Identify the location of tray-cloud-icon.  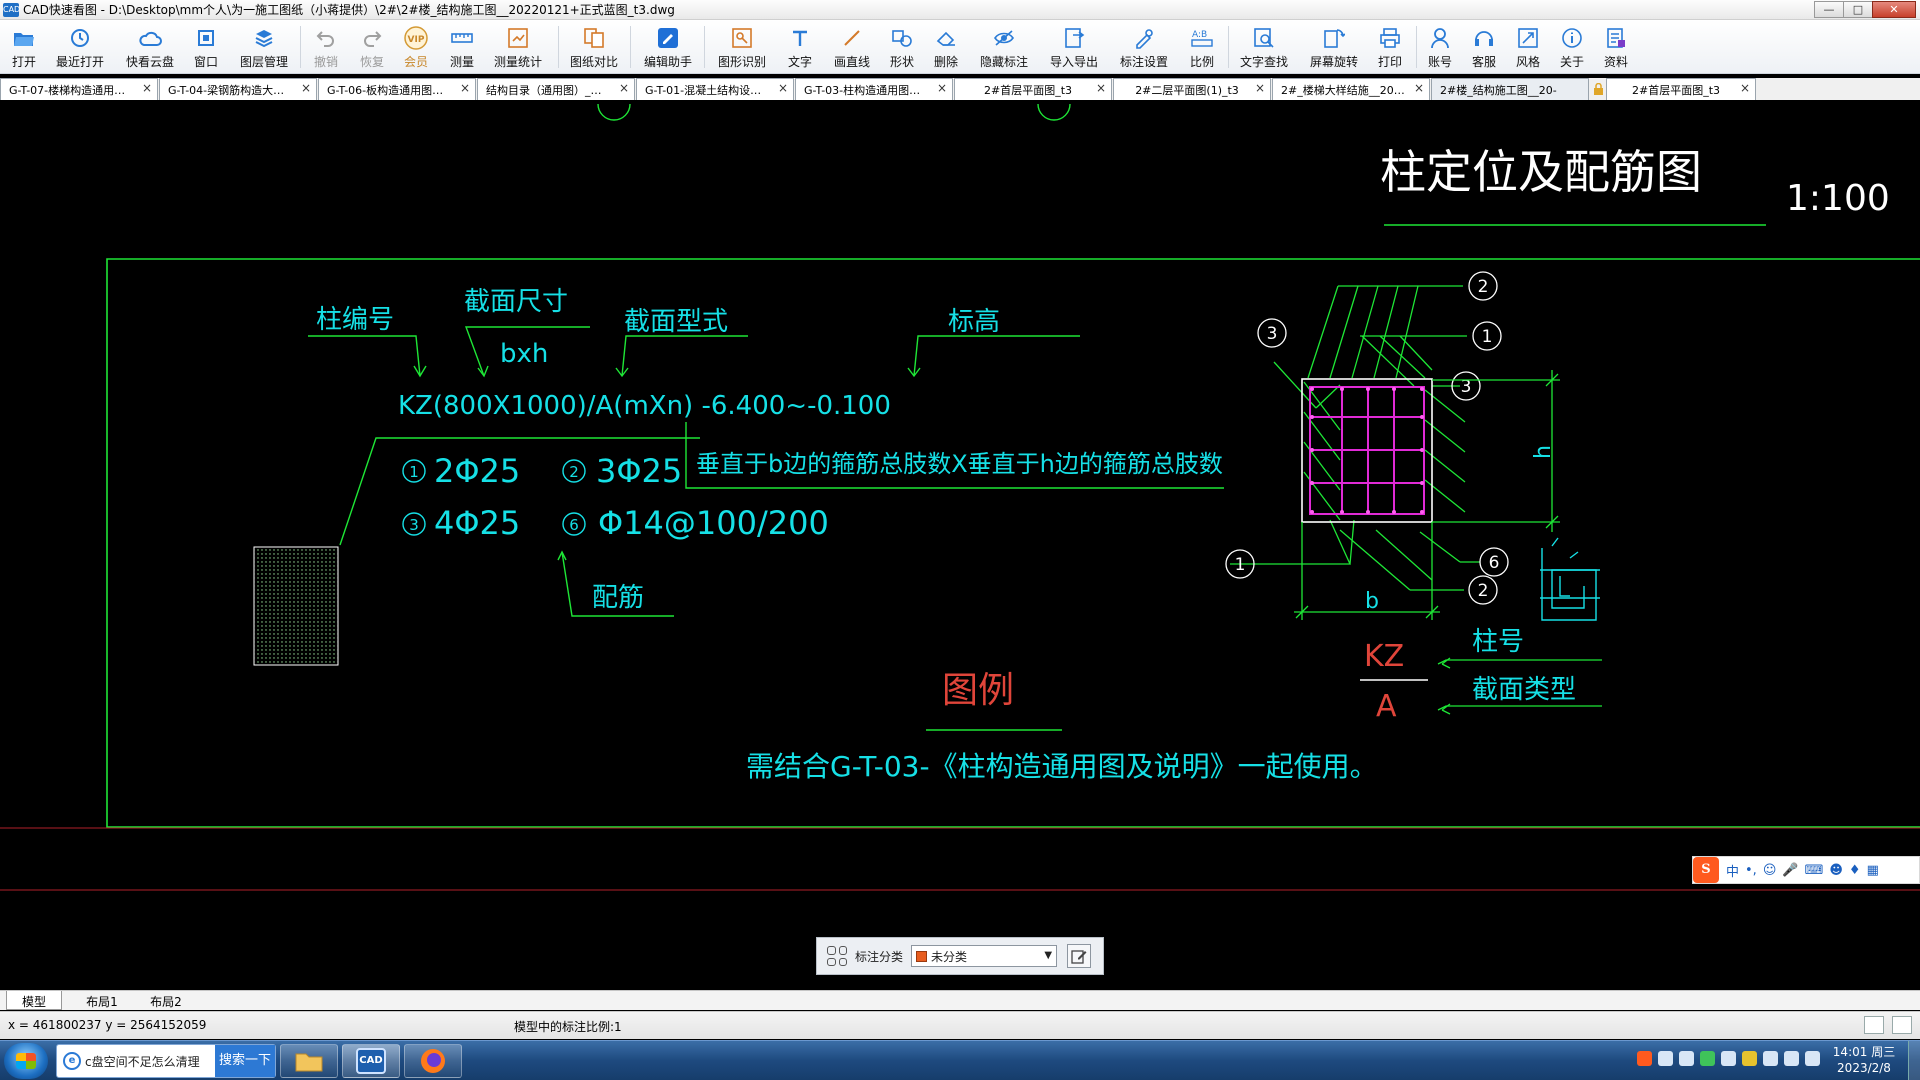
(1728, 1058).